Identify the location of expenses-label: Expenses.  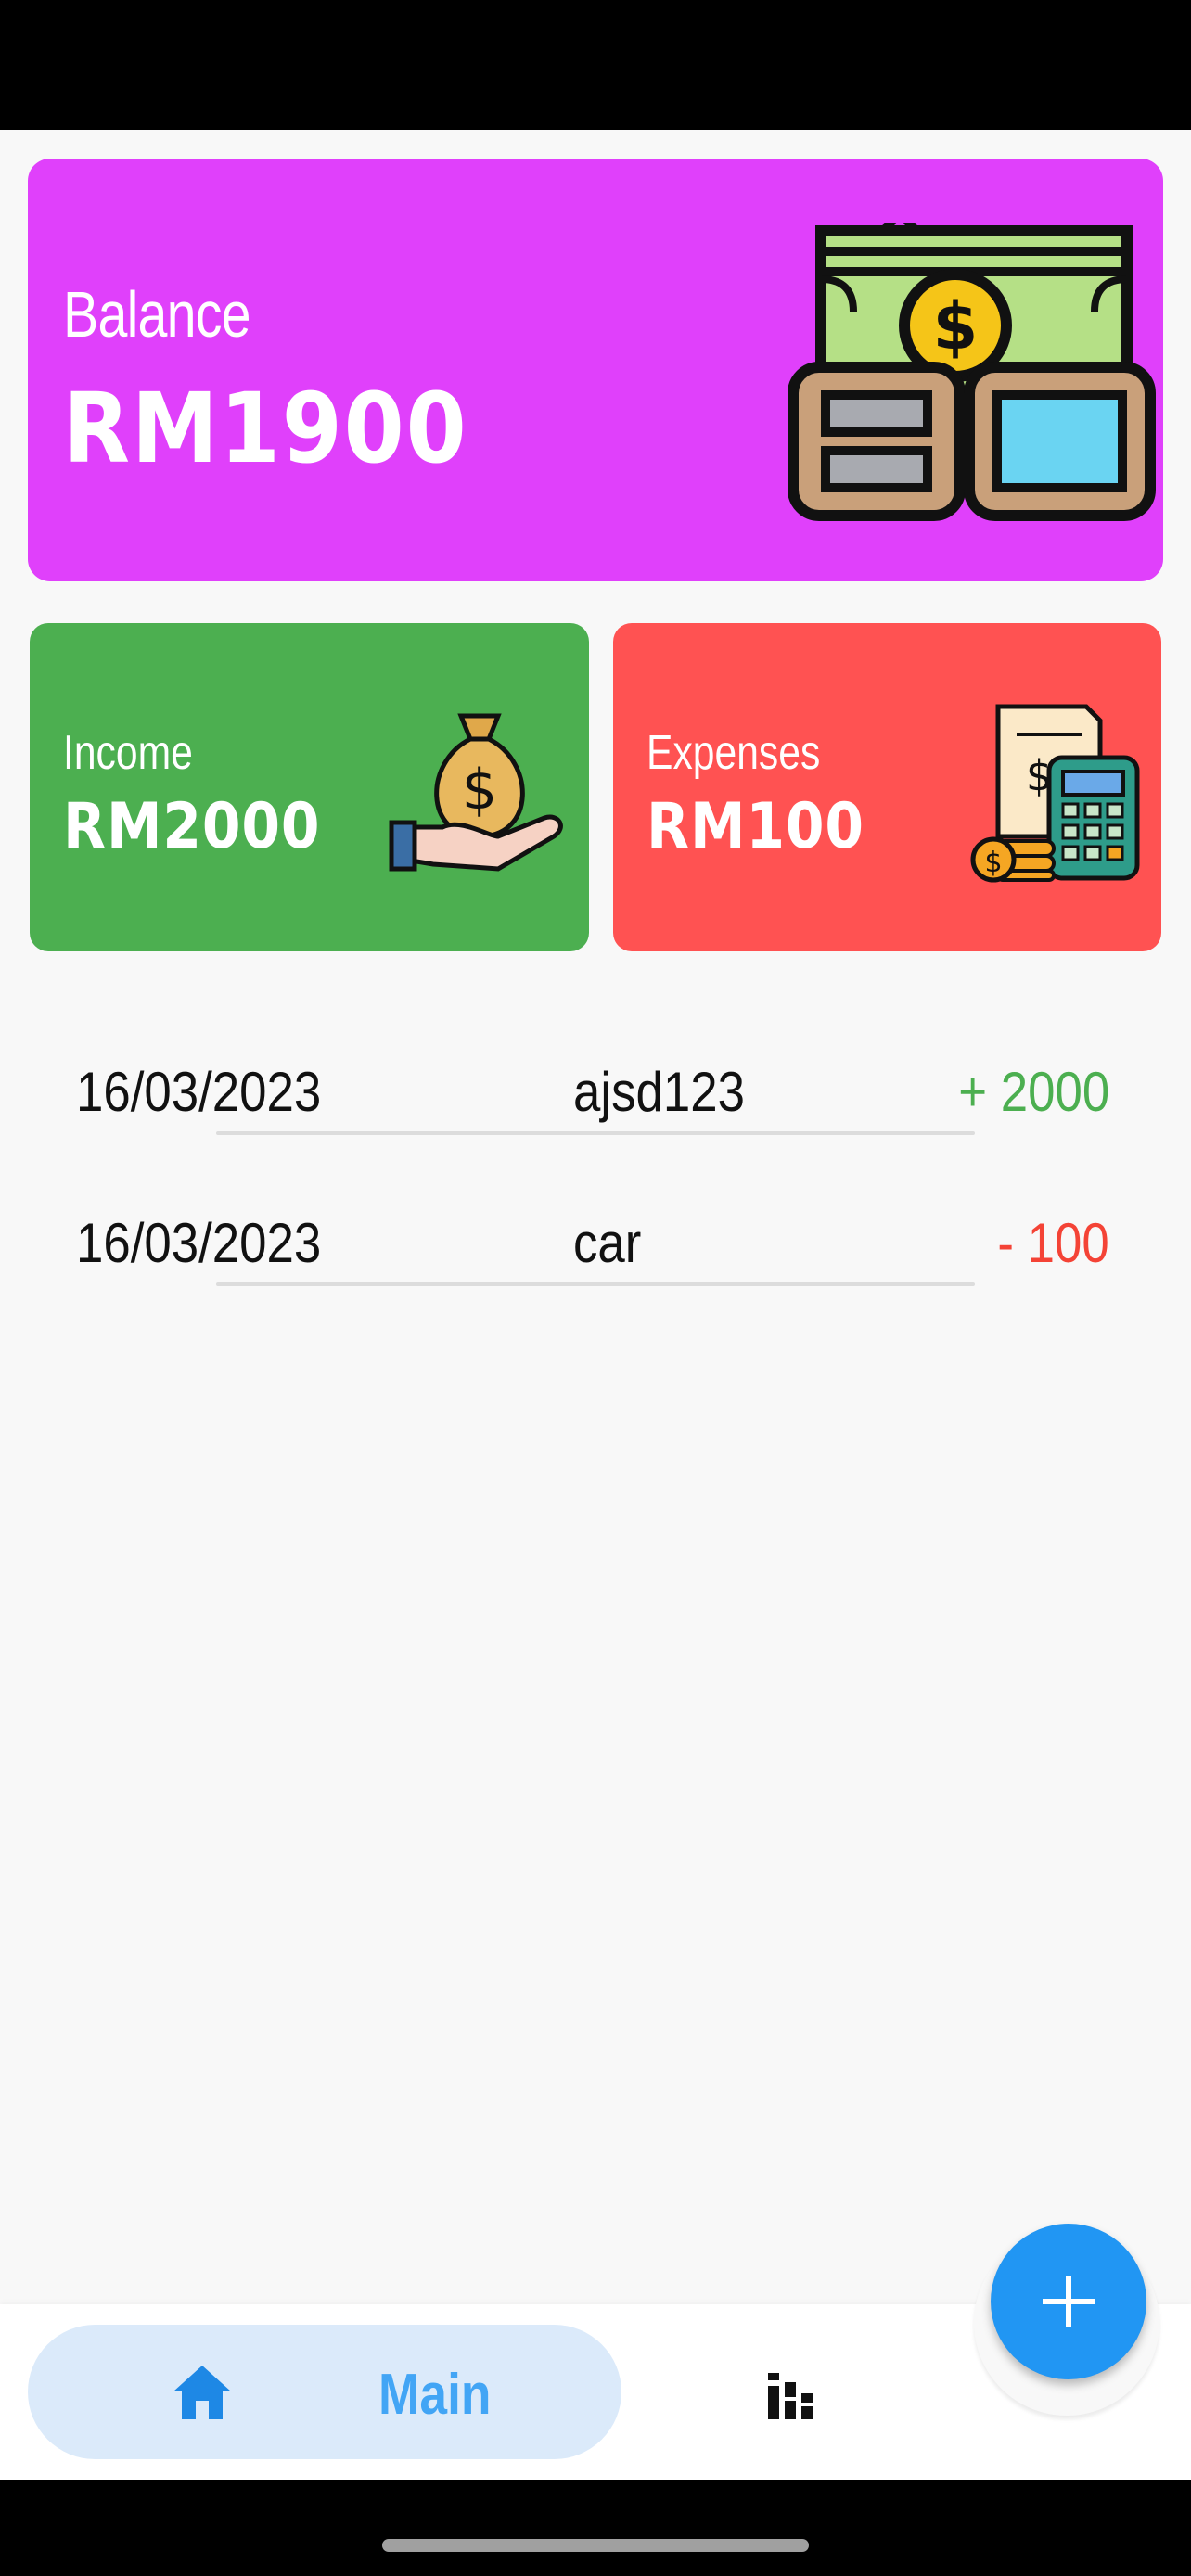
(734, 753).